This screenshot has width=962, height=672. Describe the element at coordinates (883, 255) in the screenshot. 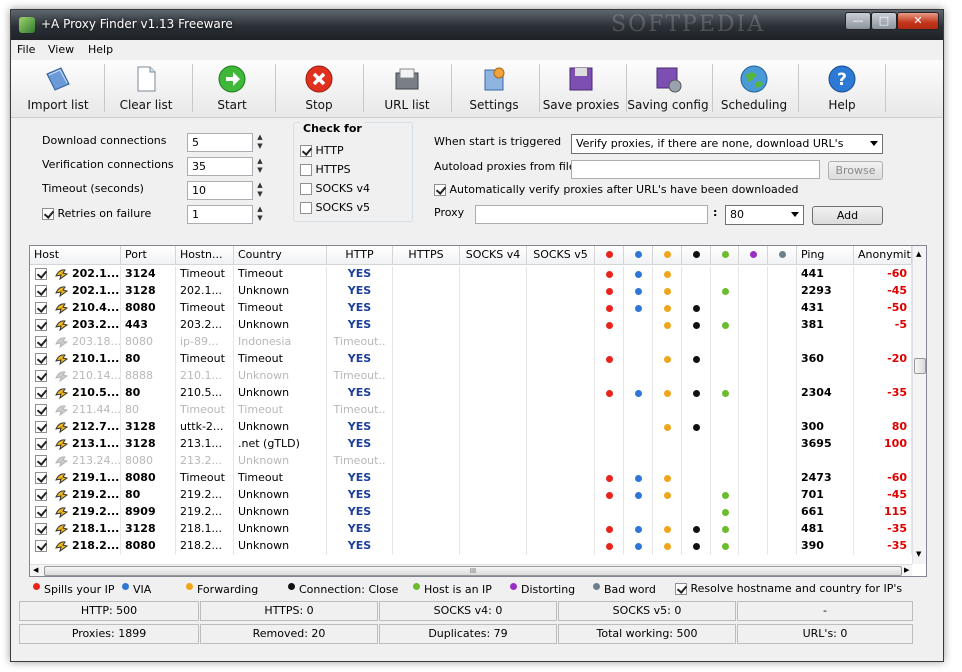

I see `column-header-16: Anonymit` at that location.